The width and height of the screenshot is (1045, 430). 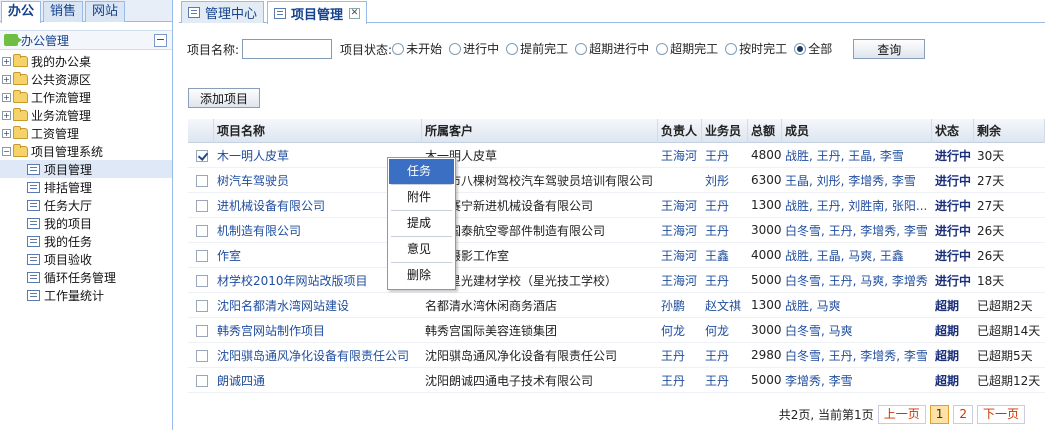 I want to click on members-cell: 战胜, 王晶, 马爽, 王鑫, so click(x=857, y=255).